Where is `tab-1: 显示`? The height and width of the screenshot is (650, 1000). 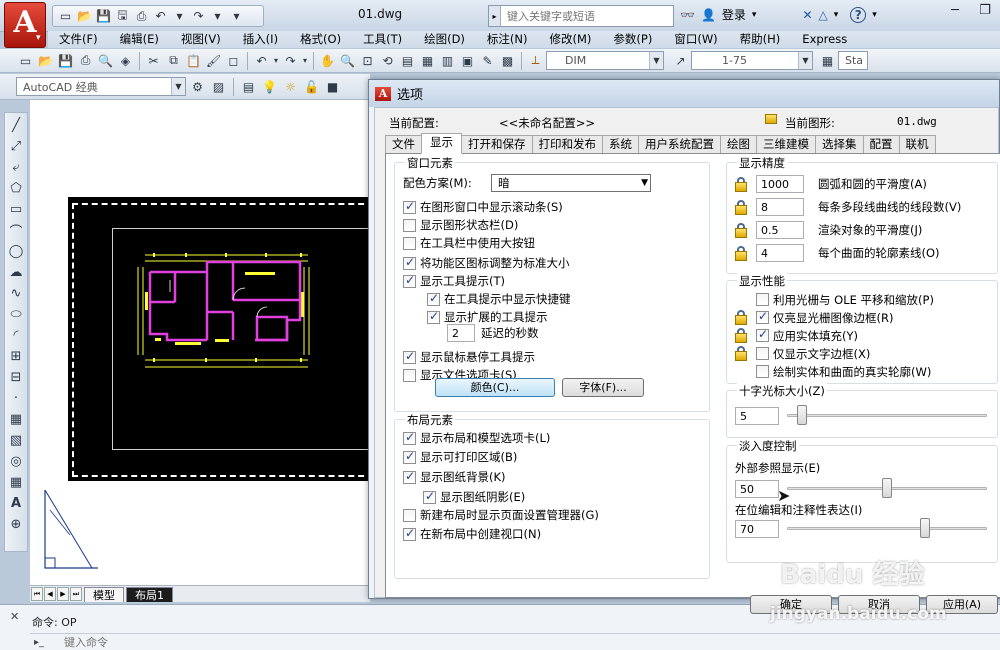
tab-1: 显示 is located at coordinates (441, 143).